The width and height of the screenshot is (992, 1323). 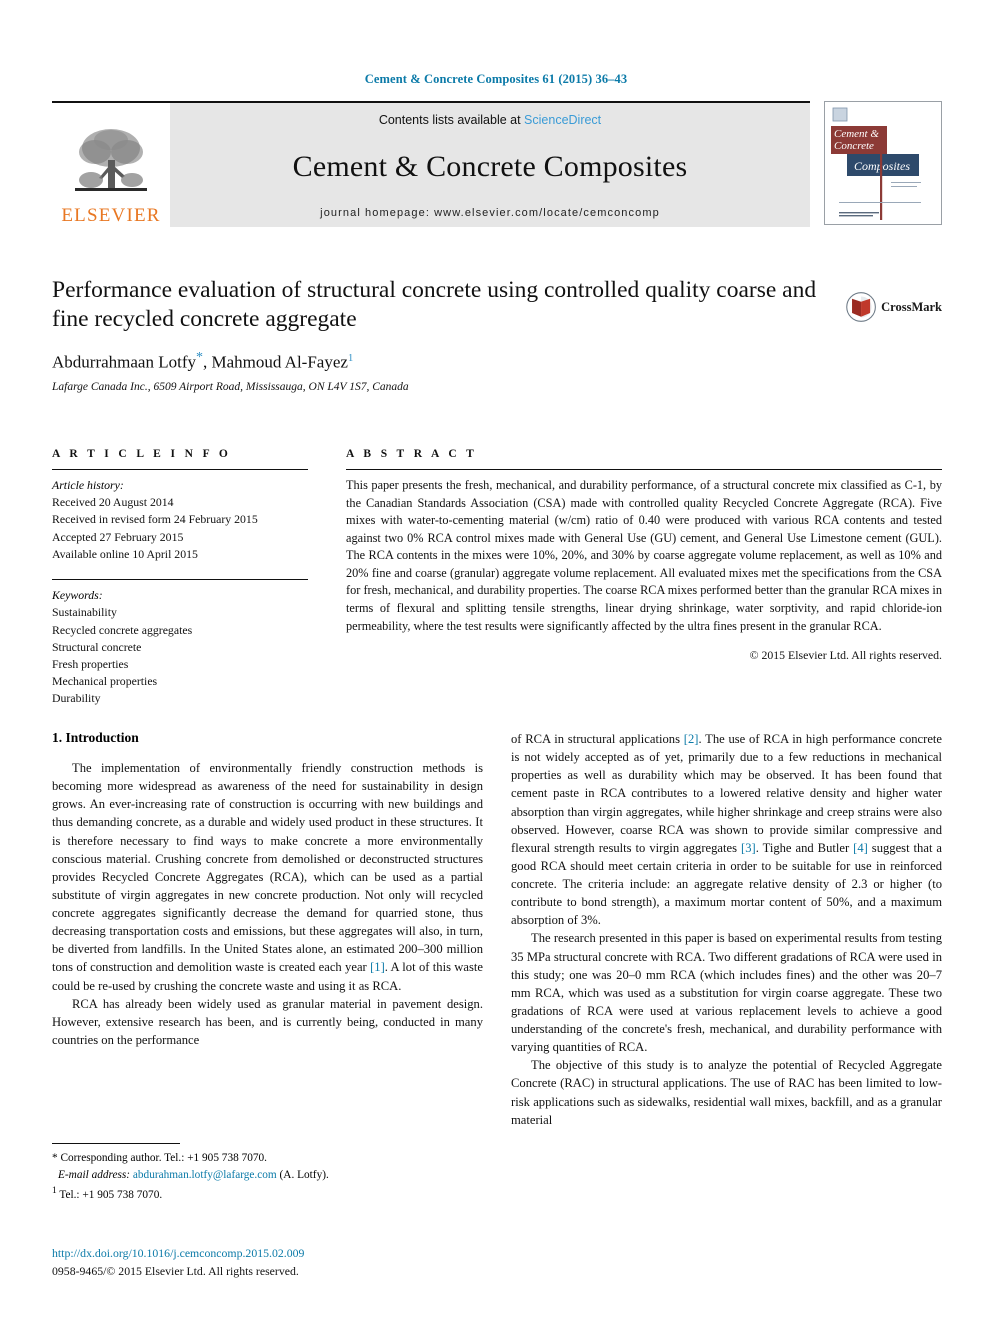 I want to click on footnote-1-marker: 1, so click(x=54, y=1191).